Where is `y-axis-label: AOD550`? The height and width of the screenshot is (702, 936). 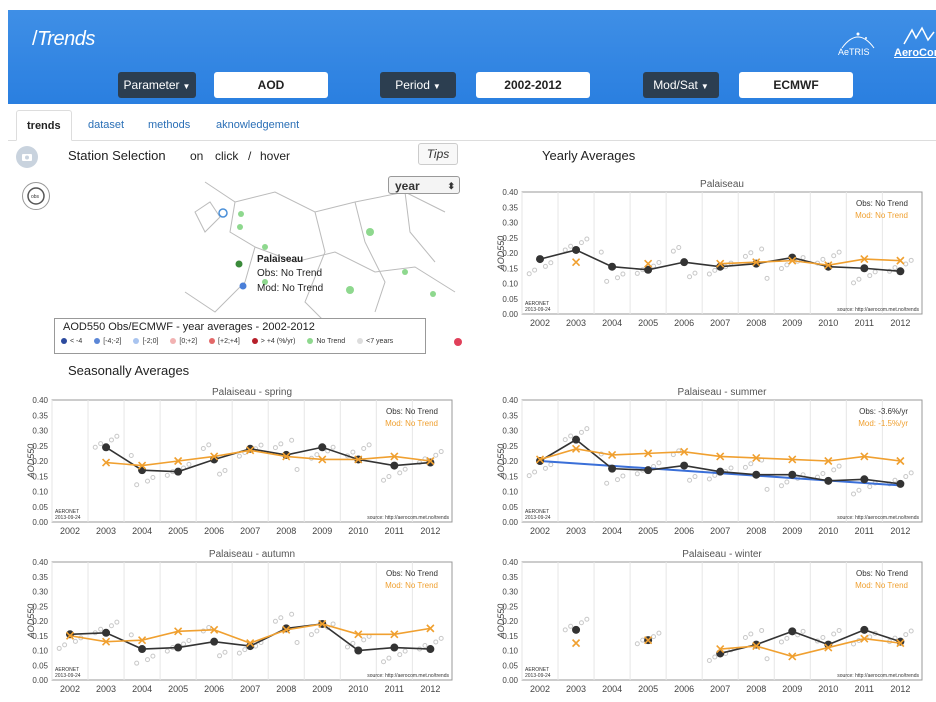 y-axis-label: AOD550 is located at coordinates (501, 462).